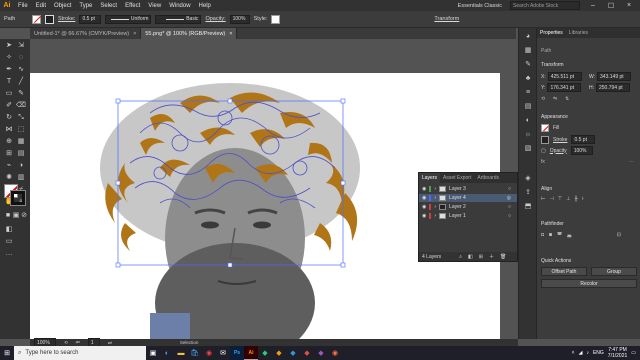 The width and height of the screenshot is (640, 360). I want to click on graphic-styles-panel-icon: ▧, so click(528, 149).